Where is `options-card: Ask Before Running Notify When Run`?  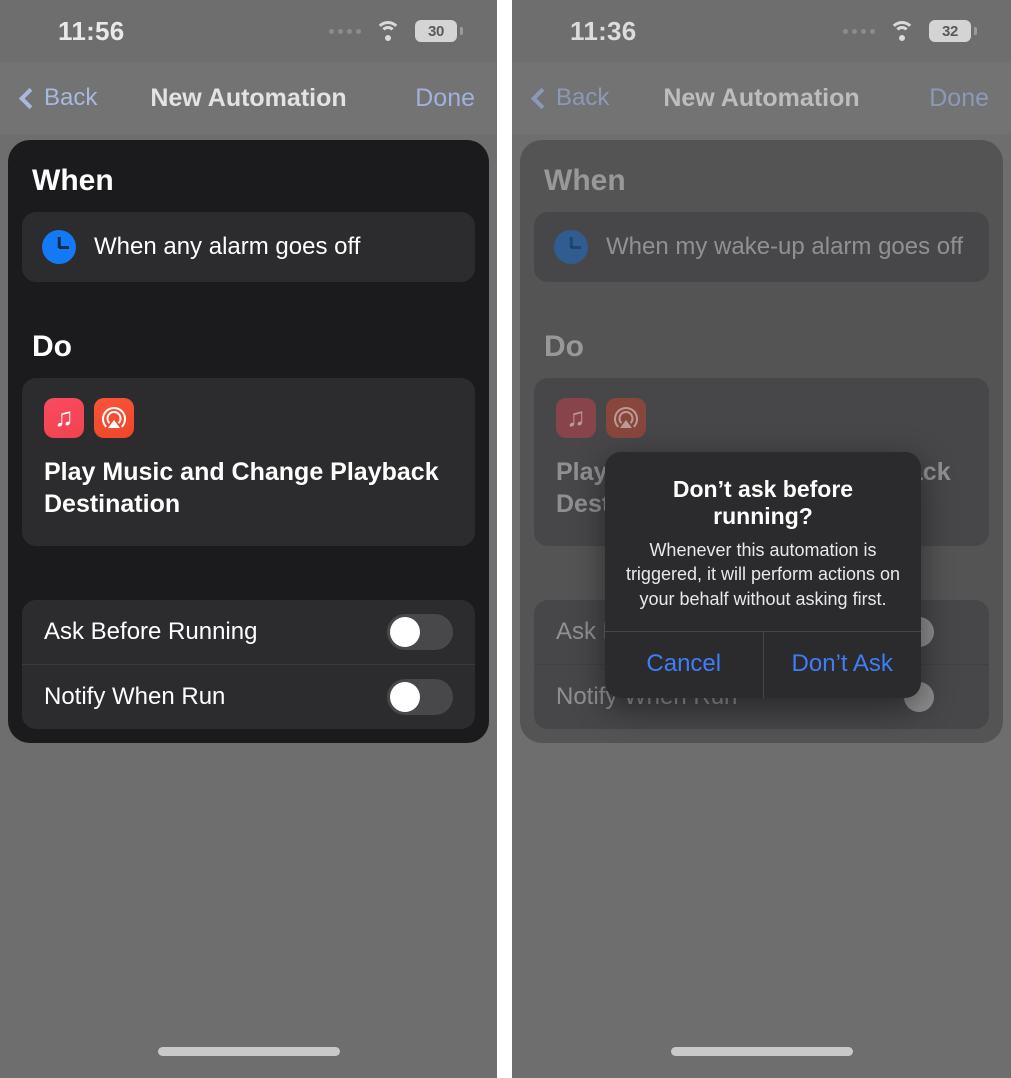 options-card: Ask Before Running Notify When Run is located at coordinates (248, 664).